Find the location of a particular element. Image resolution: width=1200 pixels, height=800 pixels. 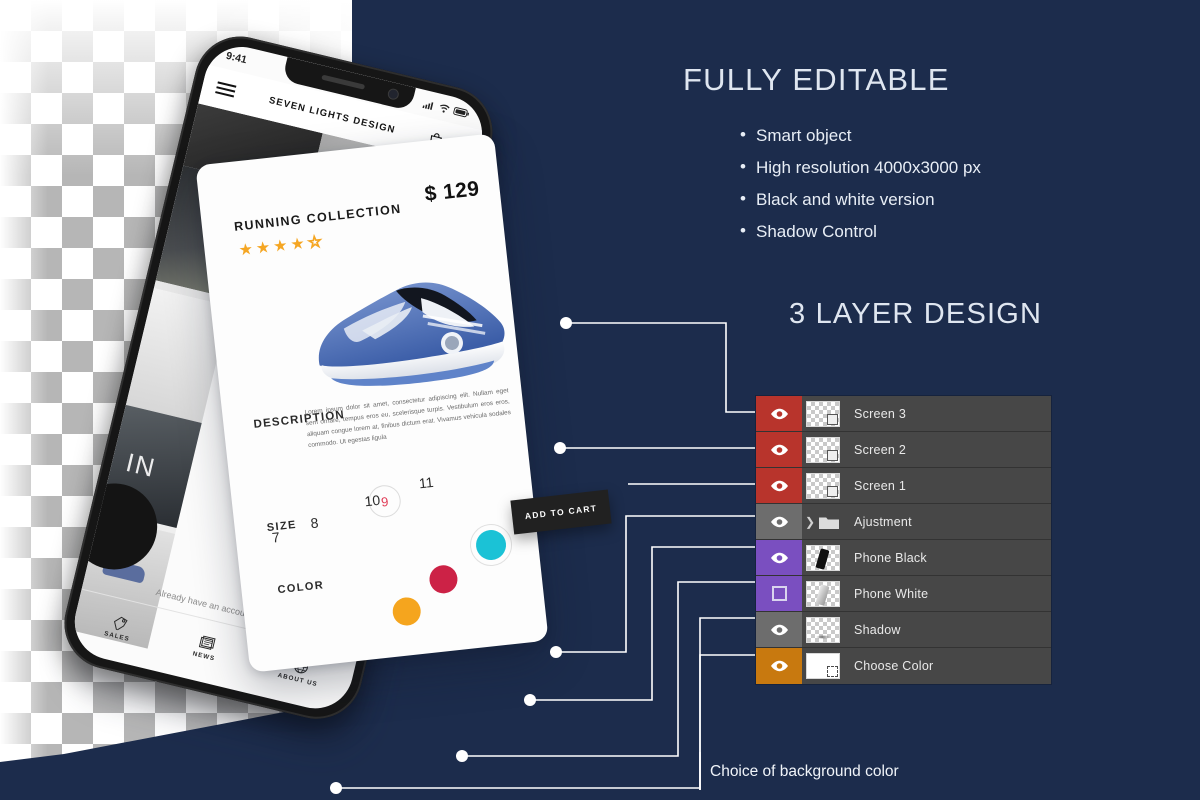

heading-3-layer-design: 3 LAYER DESIGN is located at coordinates (916, 314).